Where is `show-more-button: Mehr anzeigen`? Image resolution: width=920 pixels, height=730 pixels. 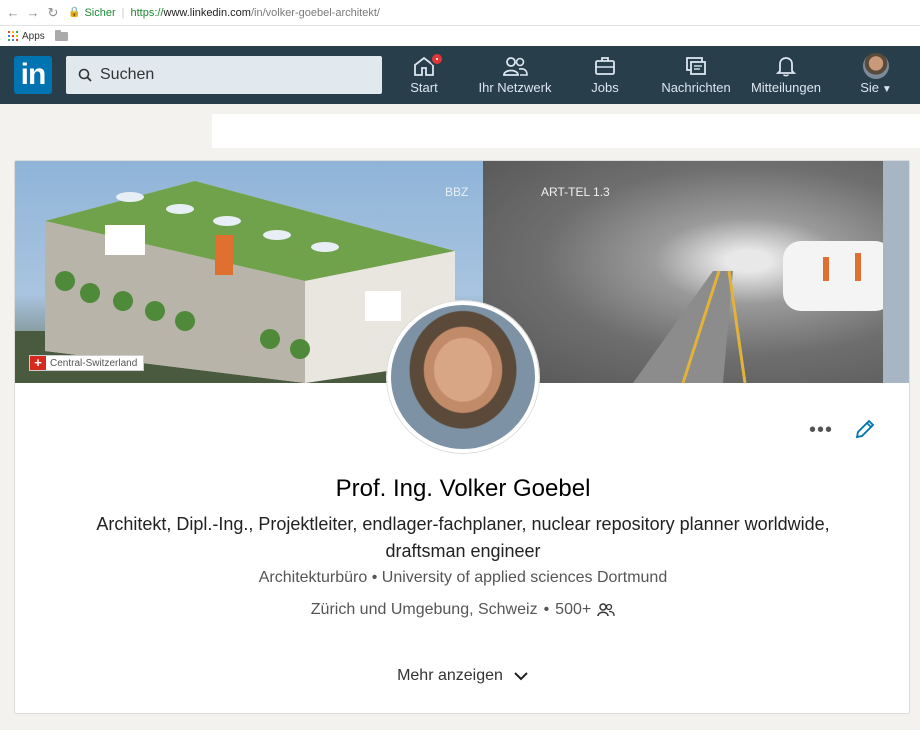 show-more-button: Mehr anzeigen is located at coordinates (462, 676).